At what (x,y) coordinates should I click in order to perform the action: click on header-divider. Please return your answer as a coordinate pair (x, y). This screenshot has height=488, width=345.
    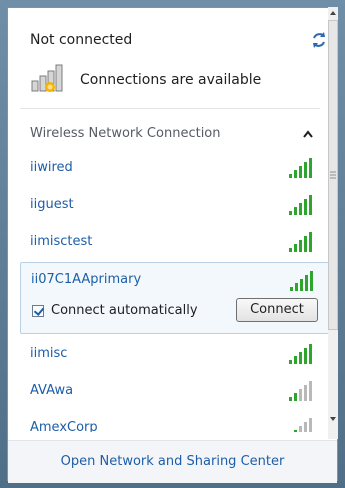
    Looking at the image, I should click on (170, 108).